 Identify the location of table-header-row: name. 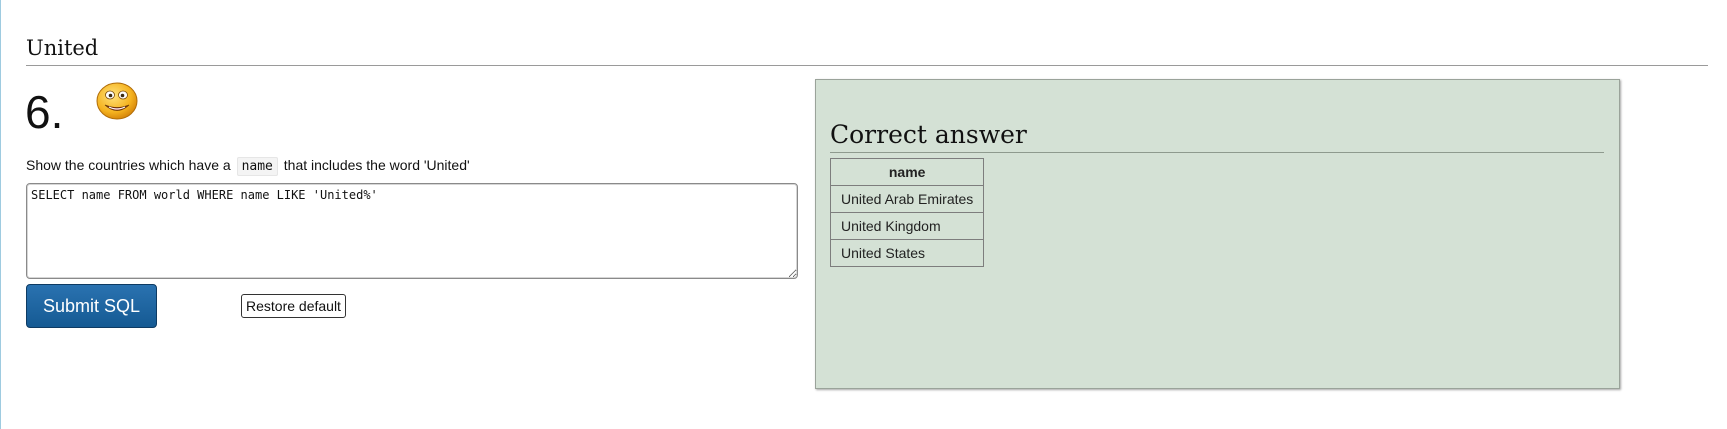
(907, 172).